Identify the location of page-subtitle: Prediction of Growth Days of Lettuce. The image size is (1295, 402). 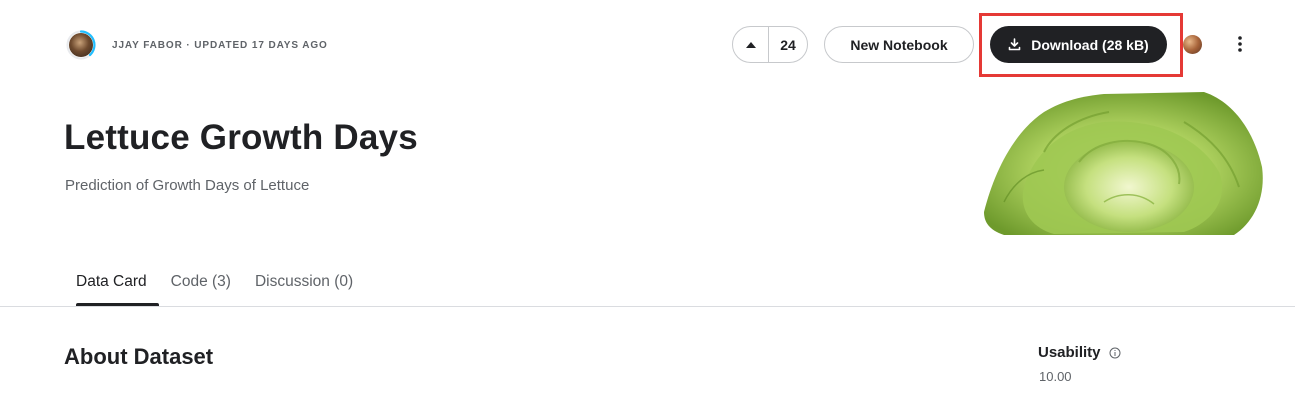
(187, 185).